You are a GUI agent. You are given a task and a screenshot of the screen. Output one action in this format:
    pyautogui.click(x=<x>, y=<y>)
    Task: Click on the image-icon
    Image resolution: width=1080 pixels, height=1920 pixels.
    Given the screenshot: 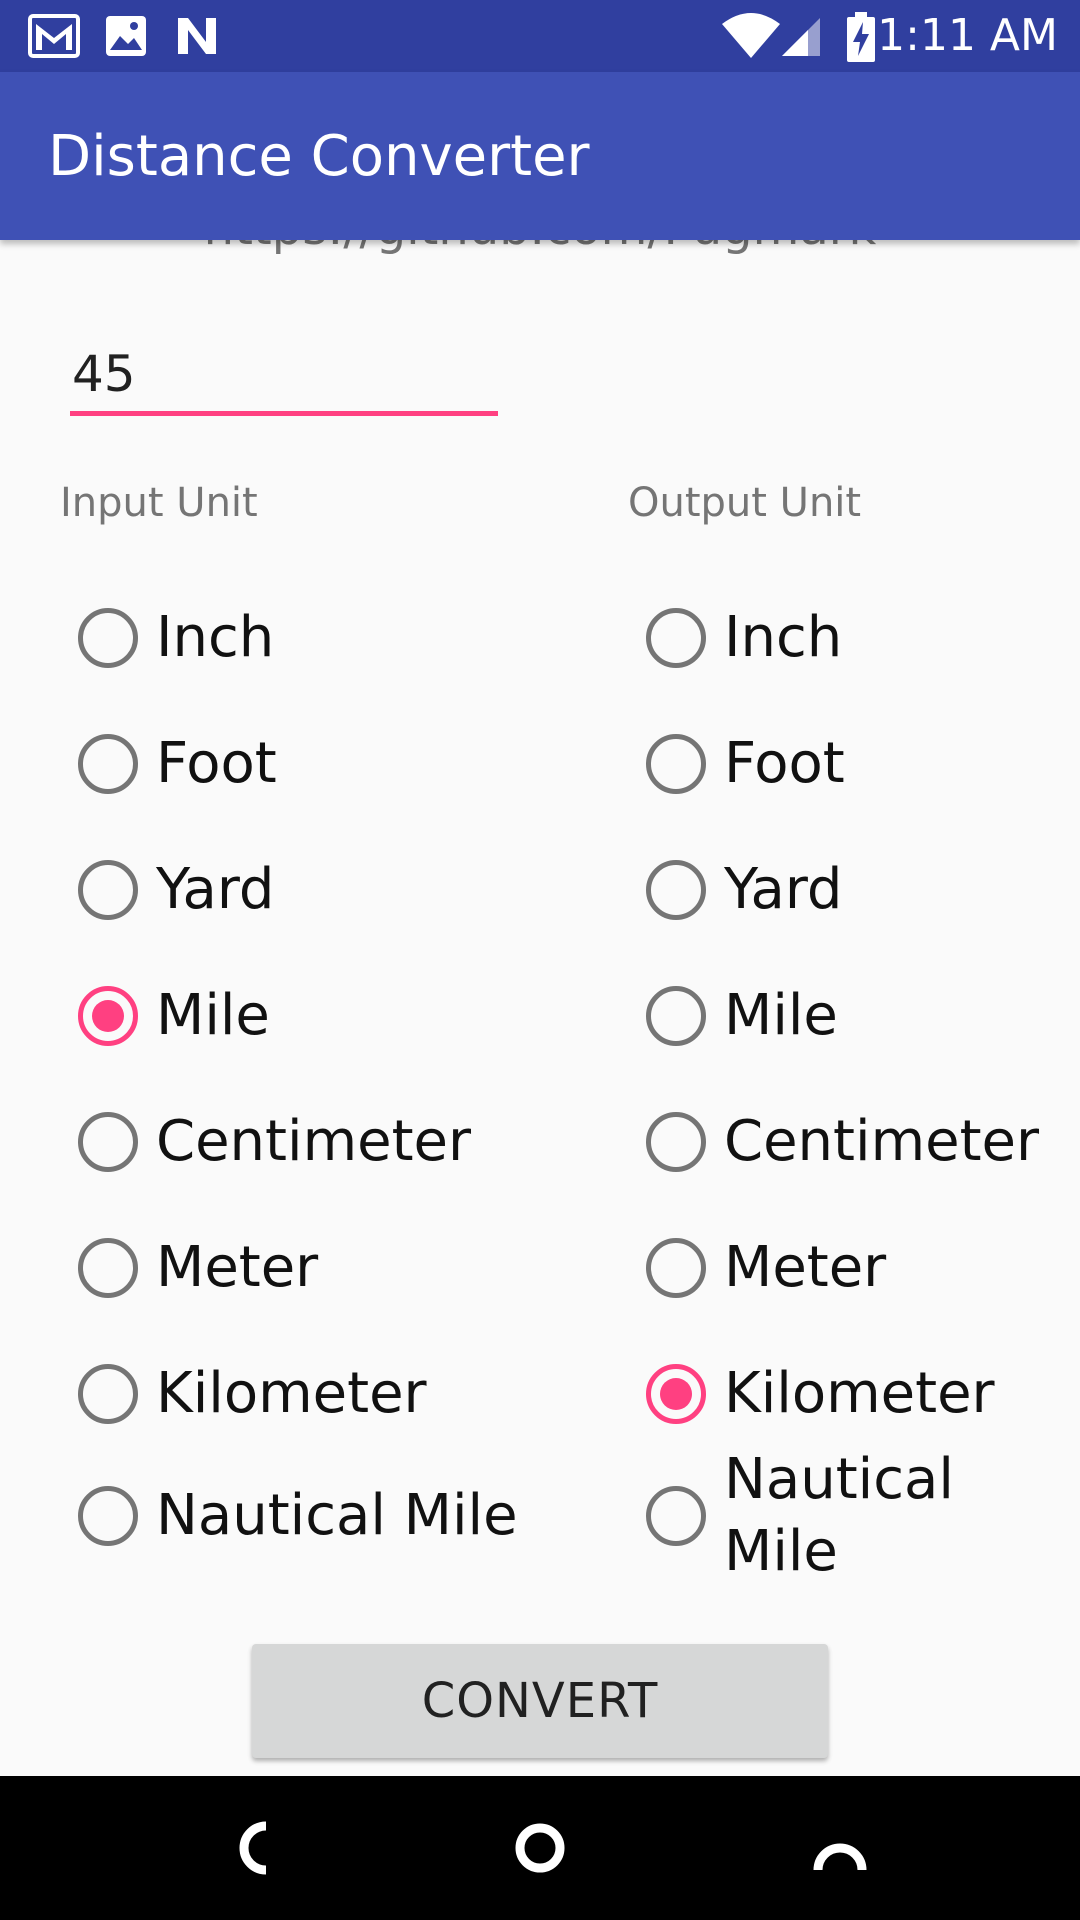 What is the action you would take?
    pyautogui.click(x=126, y=36)
    